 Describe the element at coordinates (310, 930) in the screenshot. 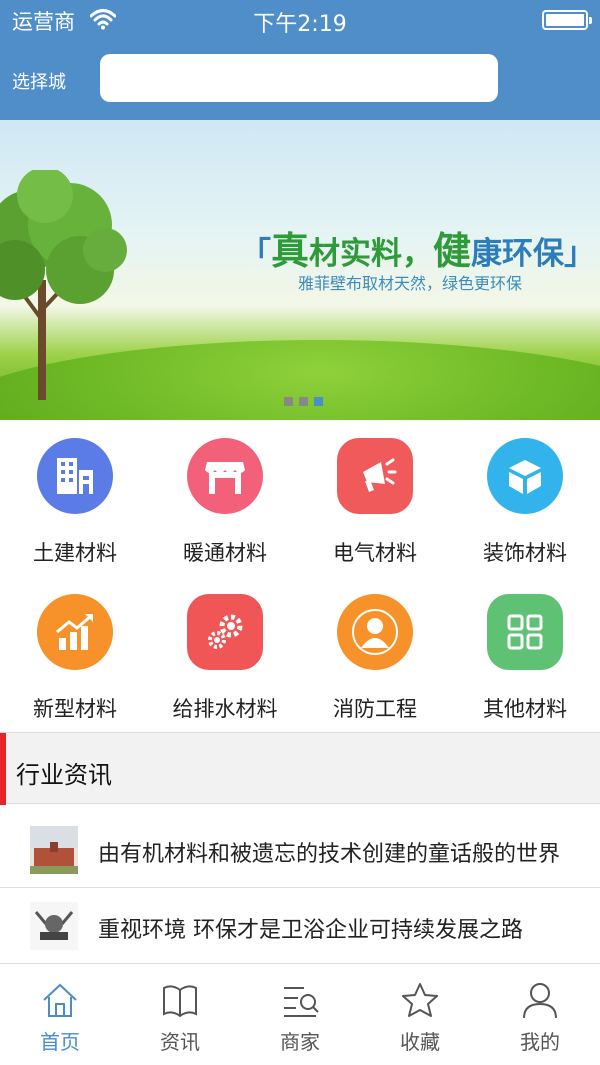

I see `news-title: 重视环境 环保才是卫浴企业可持续发展之路` at that location.